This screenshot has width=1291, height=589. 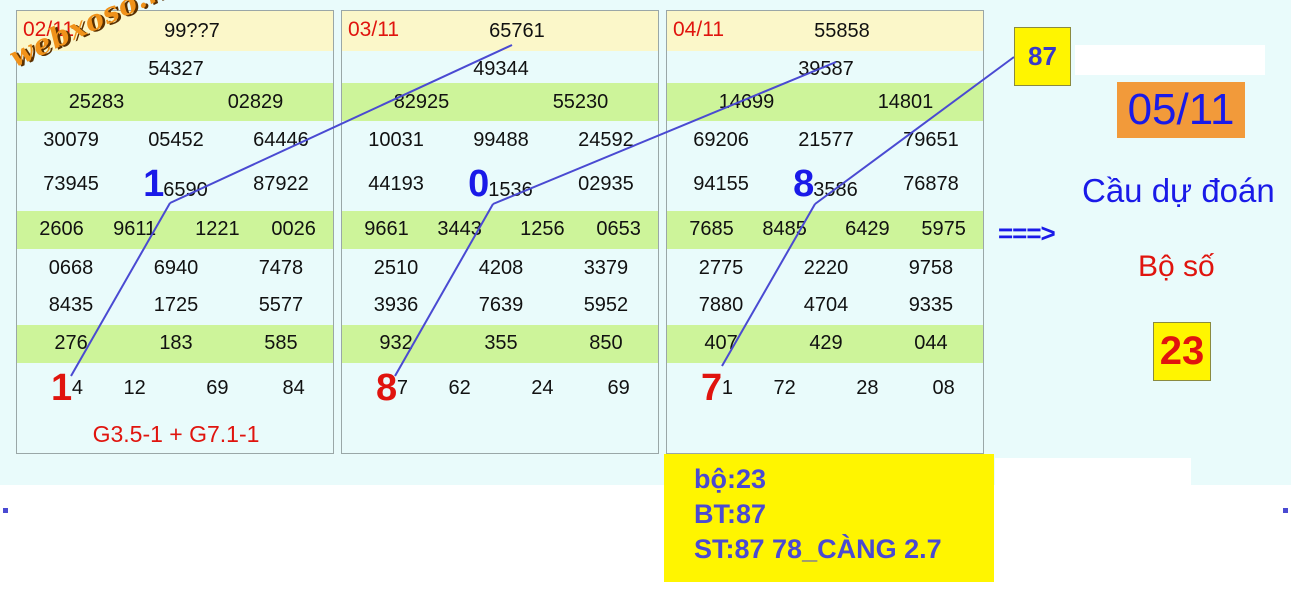 What do you see at coordinates (931, 305) in the screenshot?
I see `result-number: 9335` at bounding box center [931, 305].